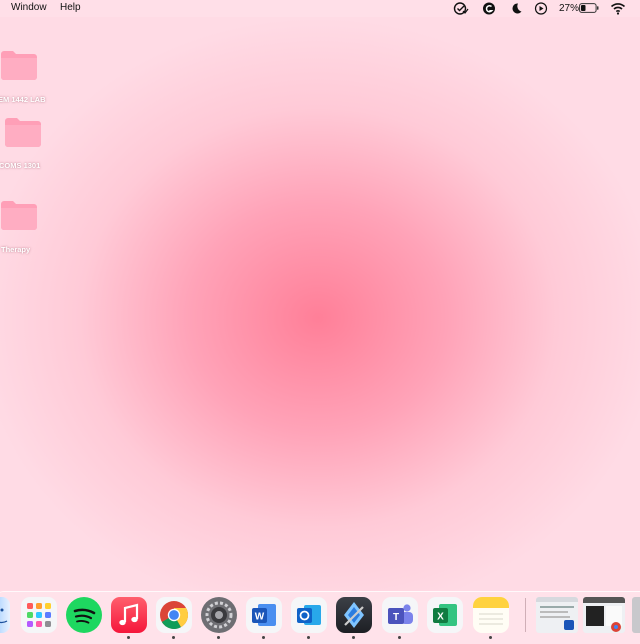 Image resolution: width=640 pixels, height=644 pixels. I want to click on battery-percent: 27%, so click(569, 8).